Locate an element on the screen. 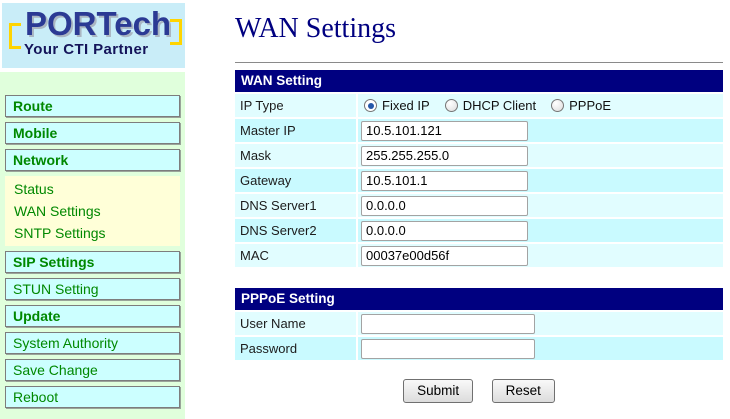 The height and width of the screenshot is (419, 730). field-value-master-ip is located at coordinates (540, 130).